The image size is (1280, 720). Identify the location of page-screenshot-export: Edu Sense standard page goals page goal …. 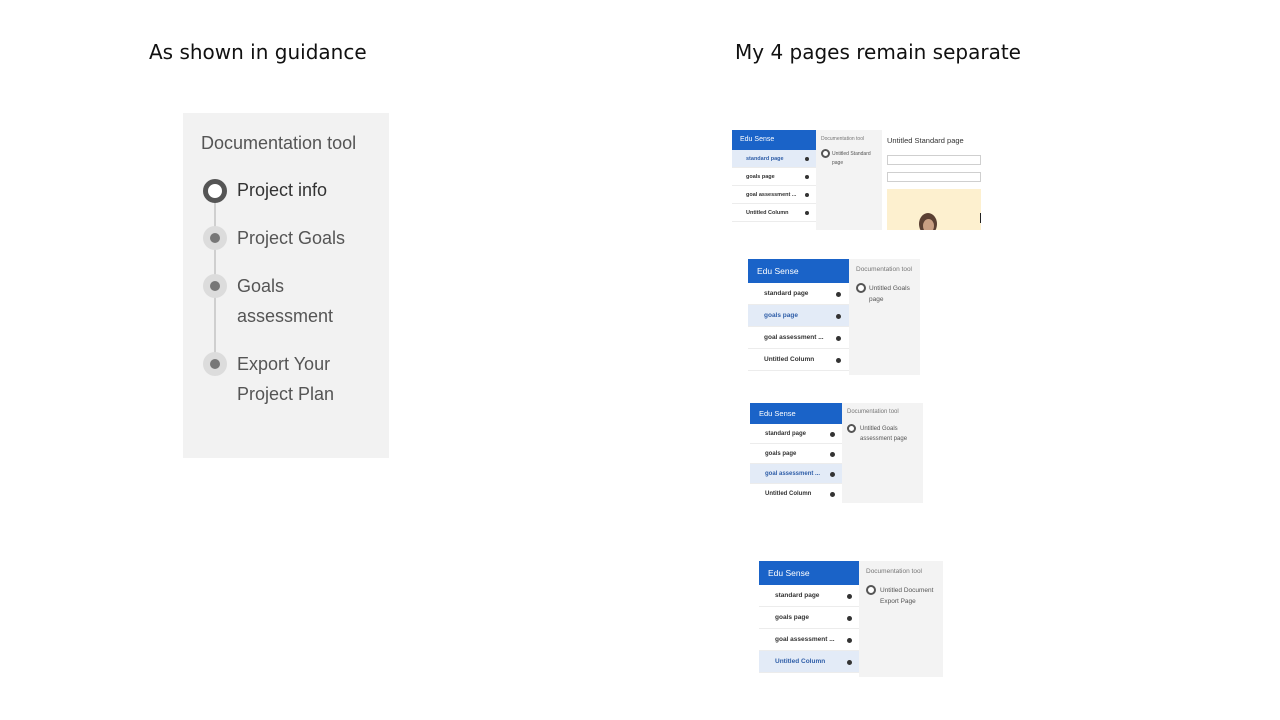
(851, 619).